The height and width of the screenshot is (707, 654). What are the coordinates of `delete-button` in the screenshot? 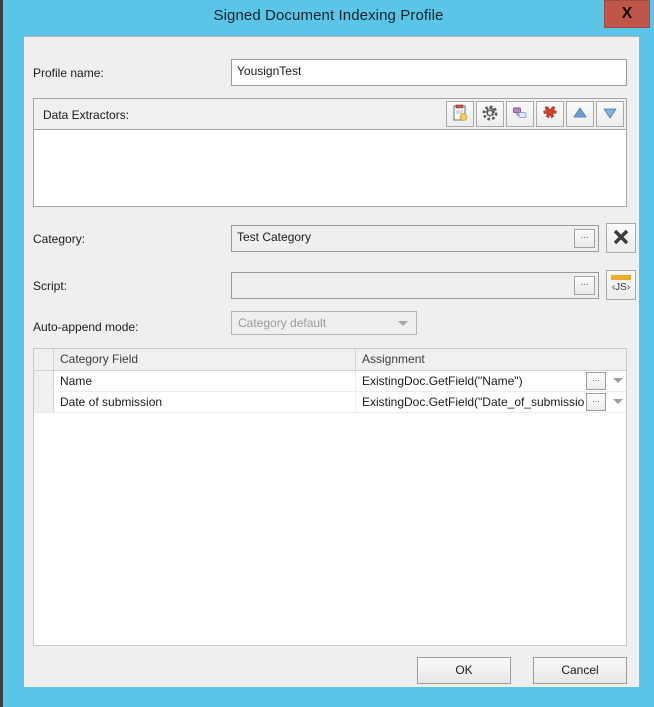 It's located at (550, 114).